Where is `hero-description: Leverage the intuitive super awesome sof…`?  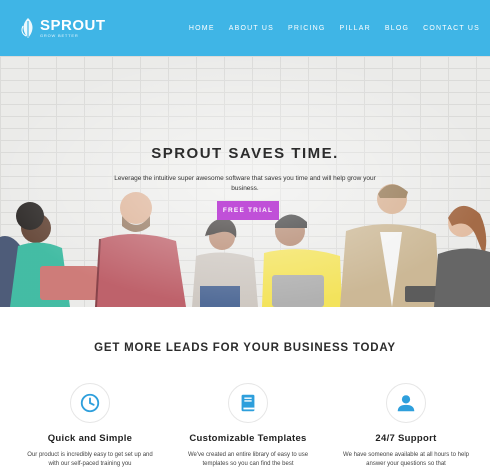 hero-description: Leverage the intuitive super awesome sof… is located at coordinates (245, 183).